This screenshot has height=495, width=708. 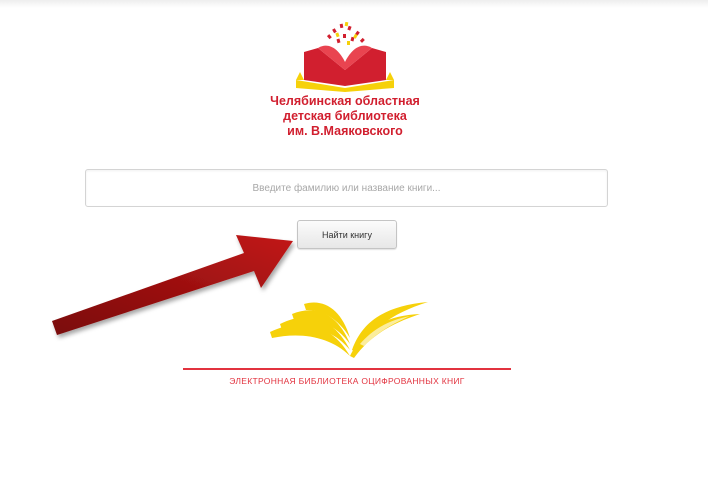 I want to click on divider-line, so click(x=347, y=369).